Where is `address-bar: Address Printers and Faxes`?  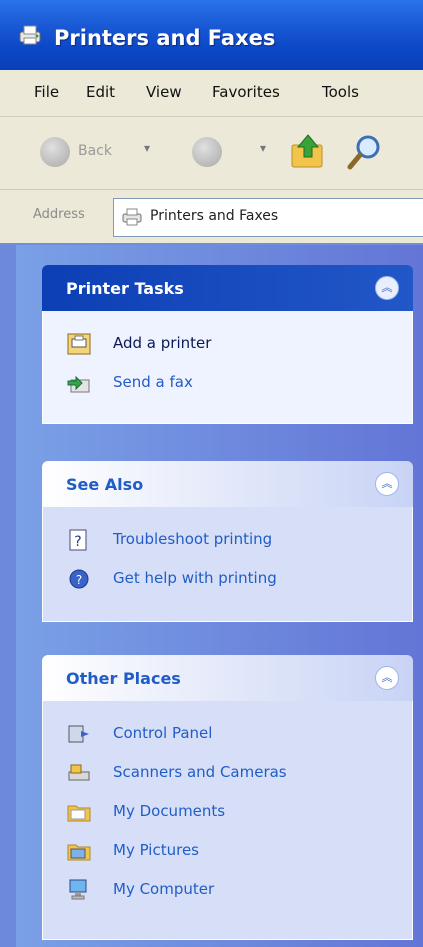
address-bar: Address Printers and Faxes is located at coordinates (211, 217).